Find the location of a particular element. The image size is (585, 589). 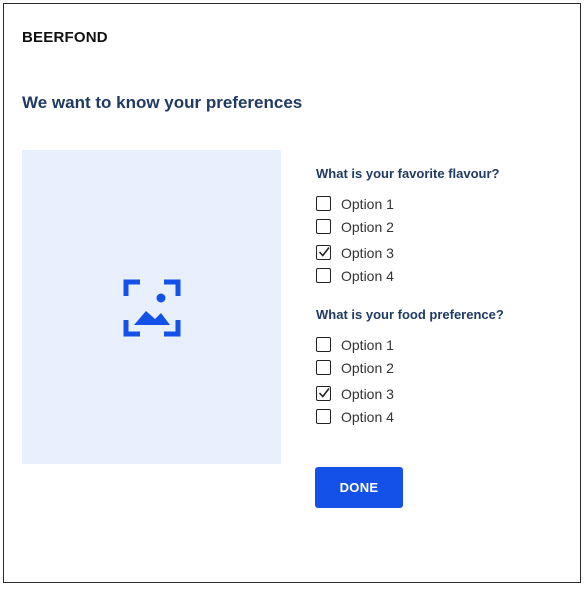

page-title: We want to know your preferences is located at coordinates (162, 102).